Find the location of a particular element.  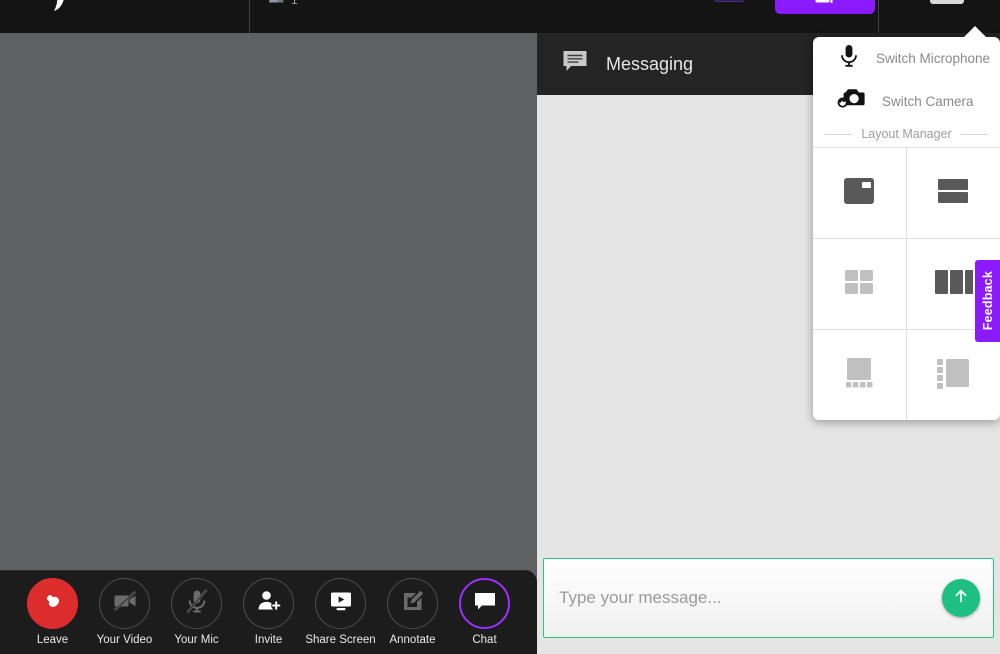

control-label: Your Video is located at coordinates (124, 640).